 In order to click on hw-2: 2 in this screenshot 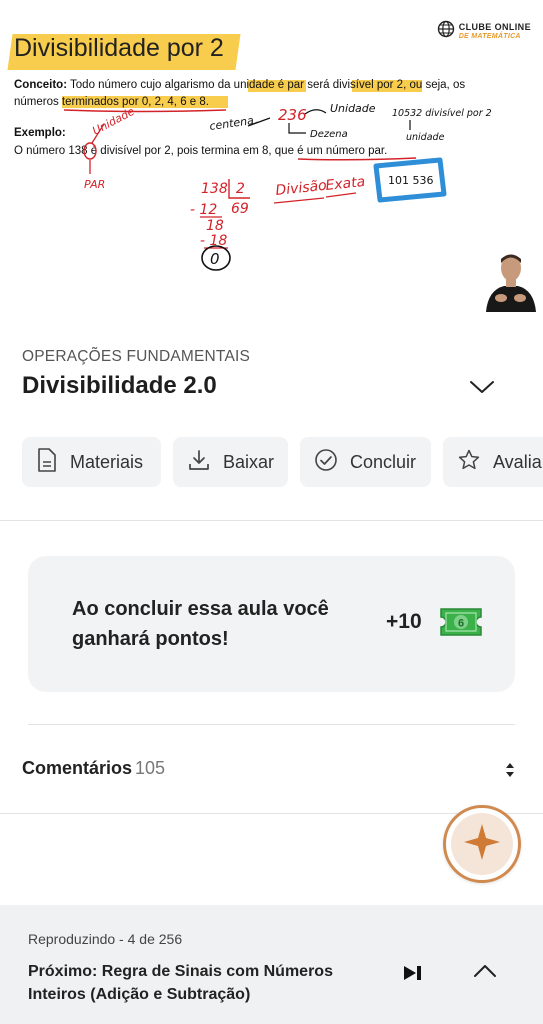, I will do `click(240, 189)`.